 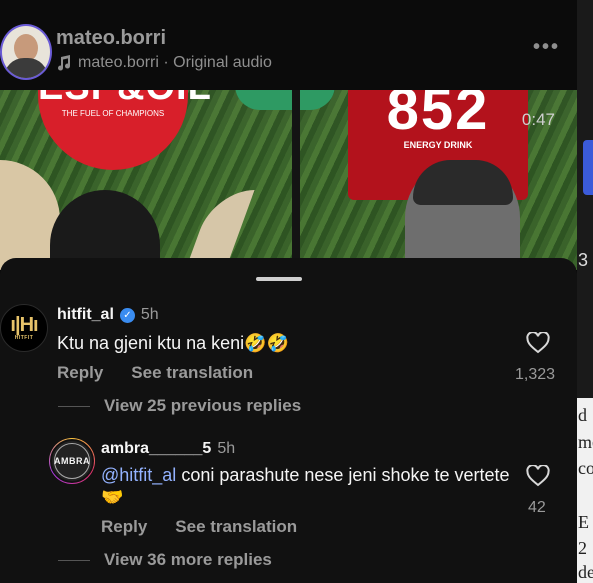 I want to click on comment-username: hitfit_al, so click(x=85, y=315).